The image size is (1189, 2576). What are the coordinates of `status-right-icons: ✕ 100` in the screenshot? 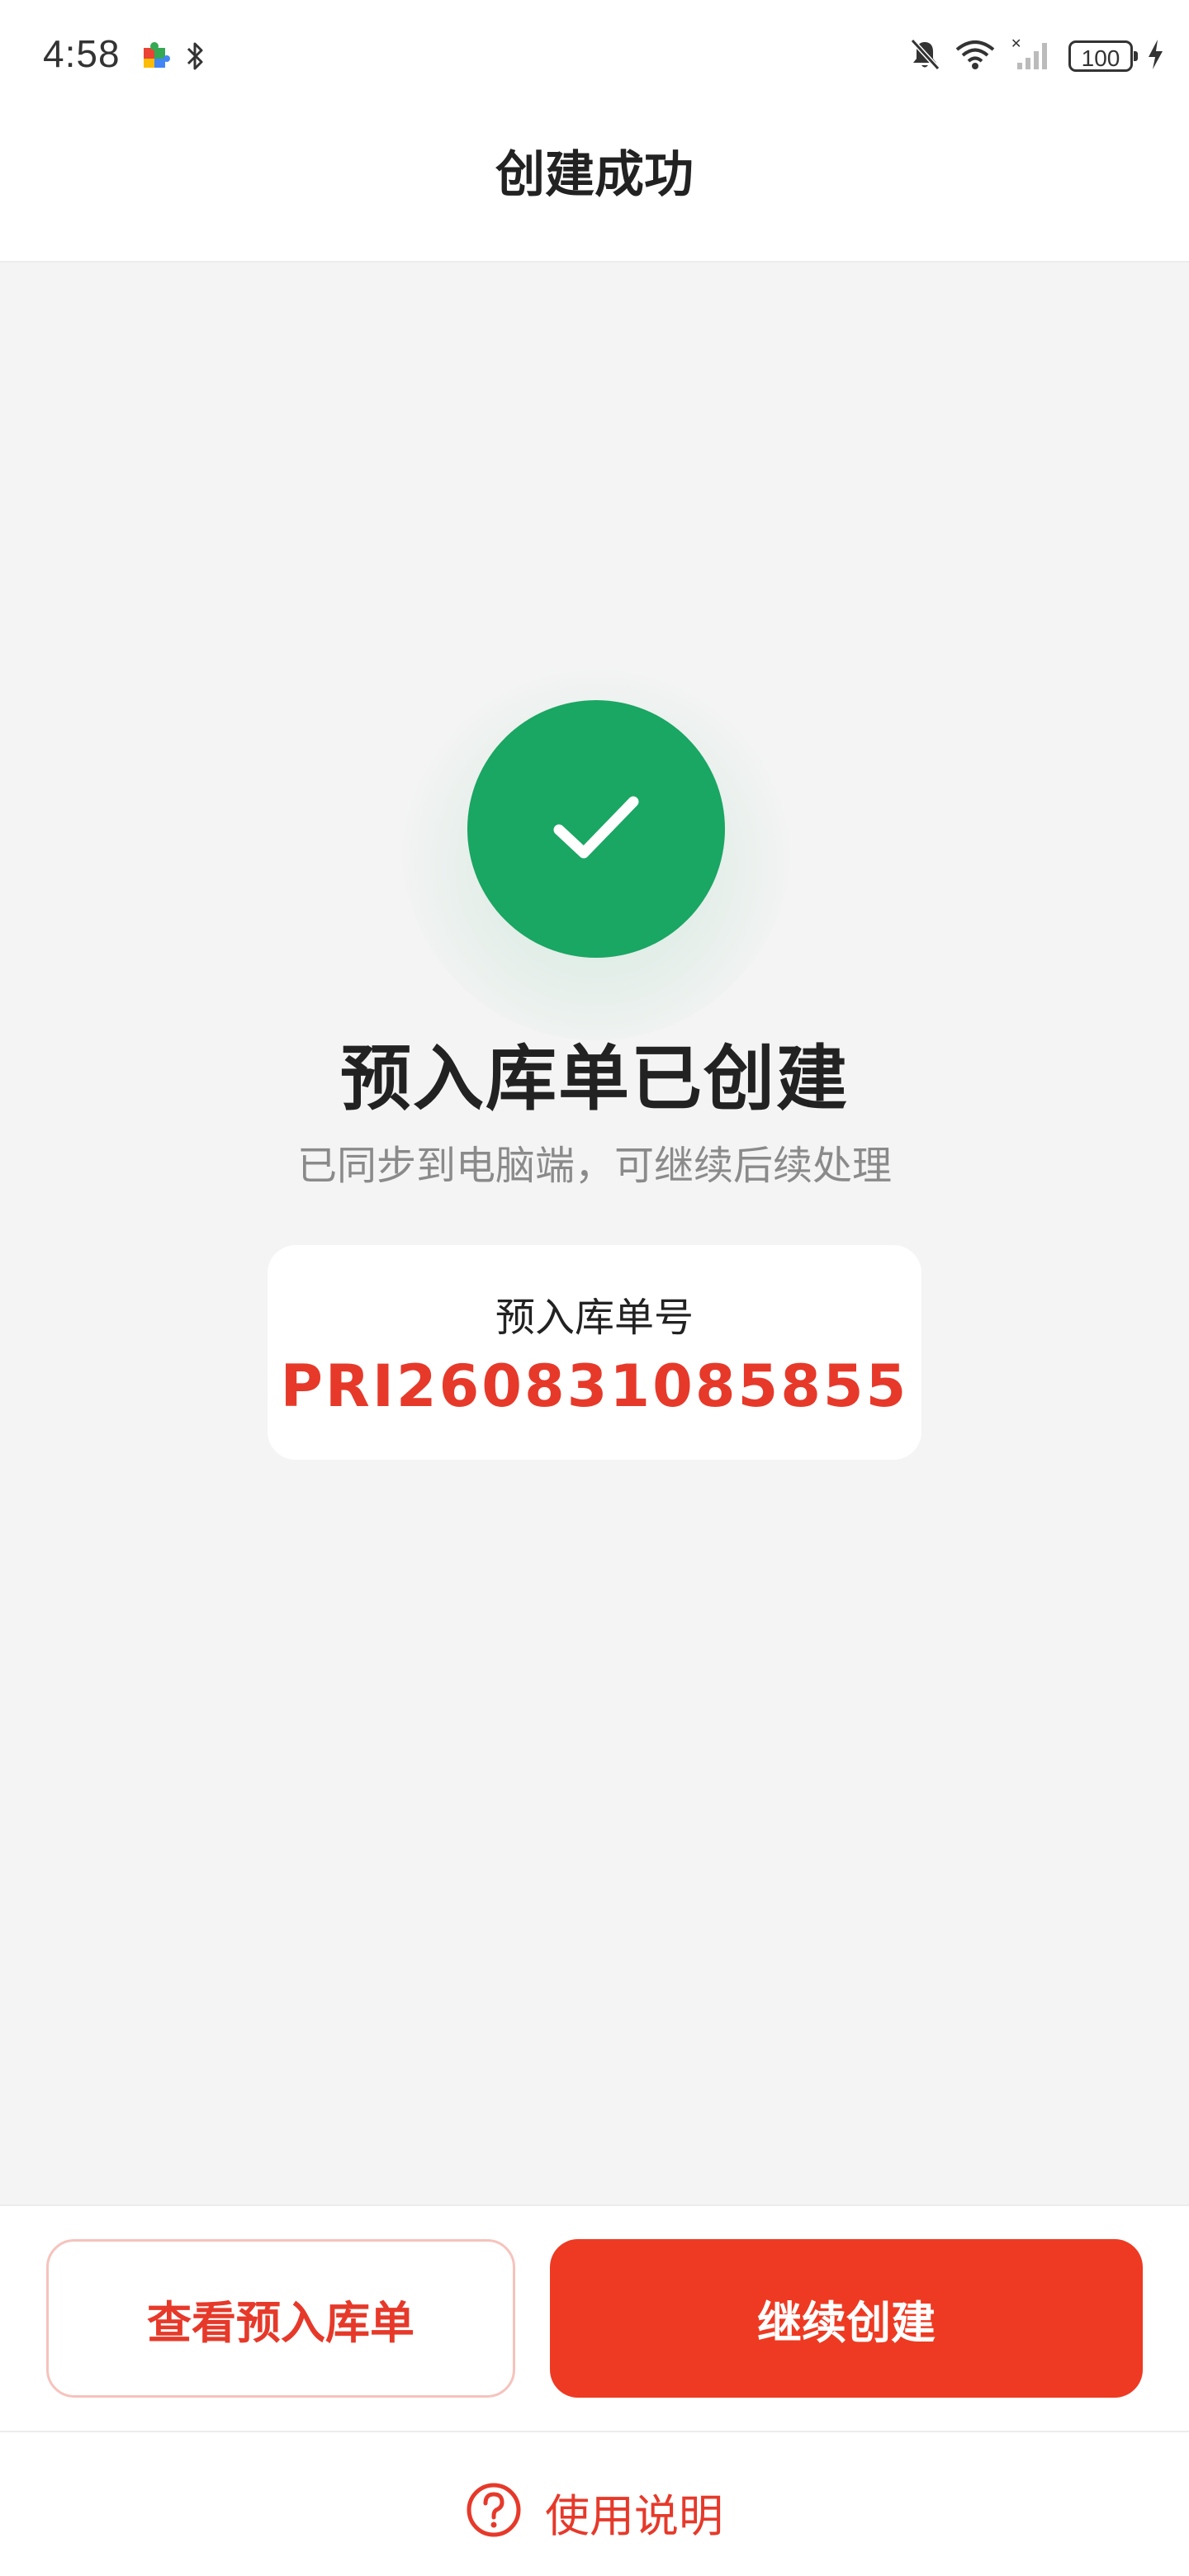 It's located at (1036, 56).